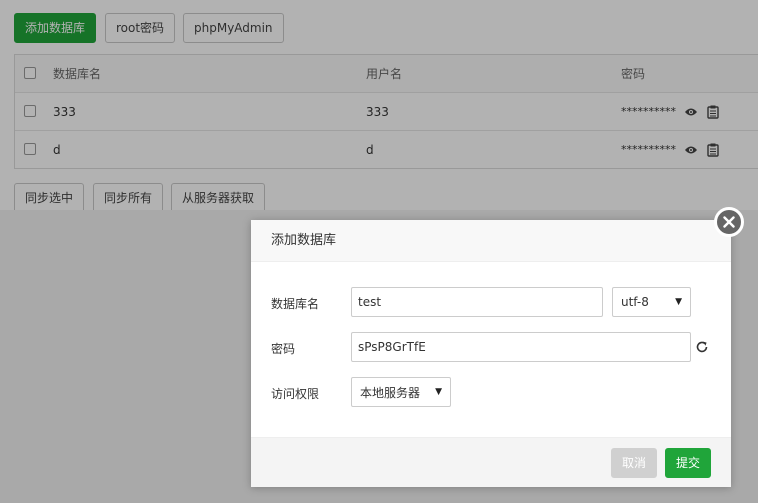  I want to click on access-value: 本地服务器, so click(390, 392).